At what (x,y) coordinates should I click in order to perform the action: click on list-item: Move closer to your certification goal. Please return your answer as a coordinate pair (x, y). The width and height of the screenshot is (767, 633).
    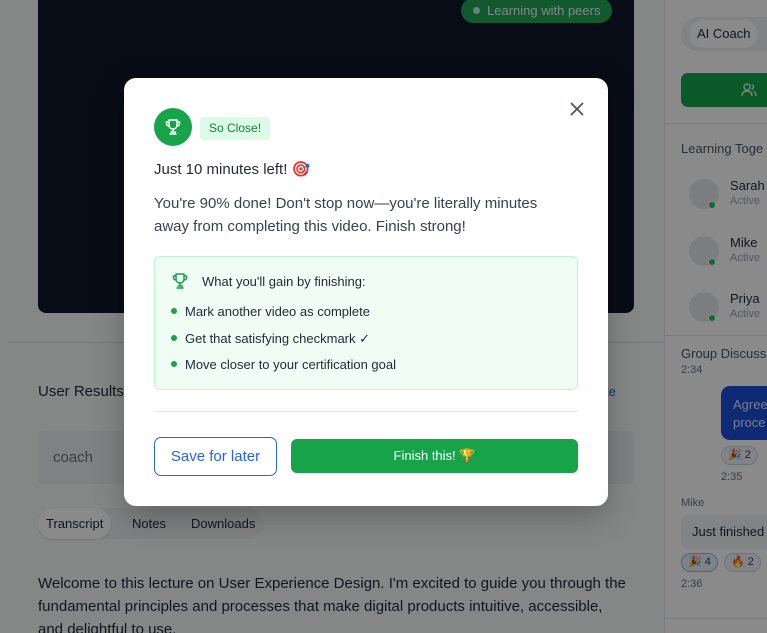
    Looking at the image, I should click on (283, 364).